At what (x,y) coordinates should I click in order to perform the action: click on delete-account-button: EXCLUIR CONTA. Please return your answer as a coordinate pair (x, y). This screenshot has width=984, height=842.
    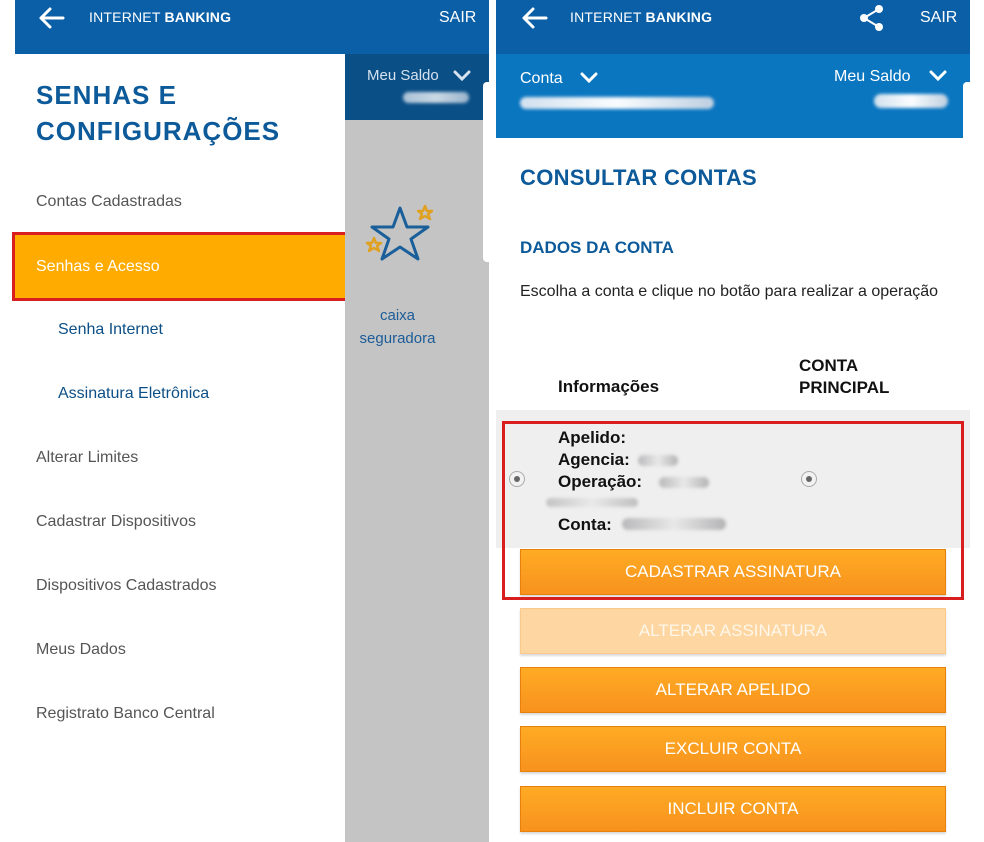
    Looking at the image, I should click on (733, 749).